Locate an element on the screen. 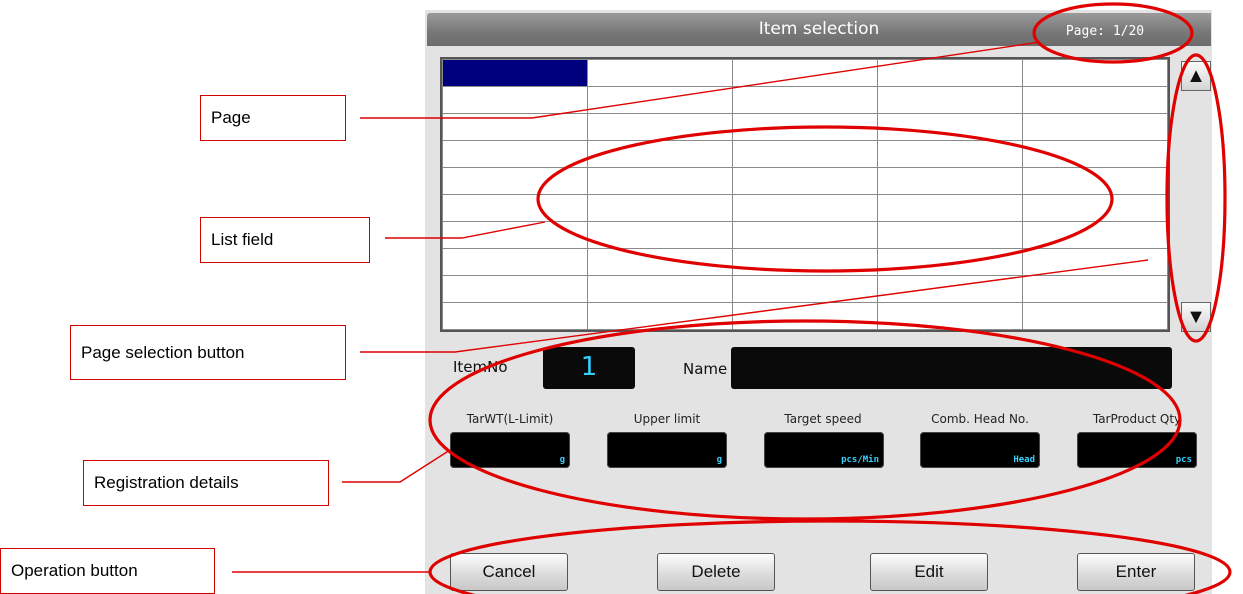 The image size is (1243, 594). leader-line-list-field is located at coordinates (465, 230).